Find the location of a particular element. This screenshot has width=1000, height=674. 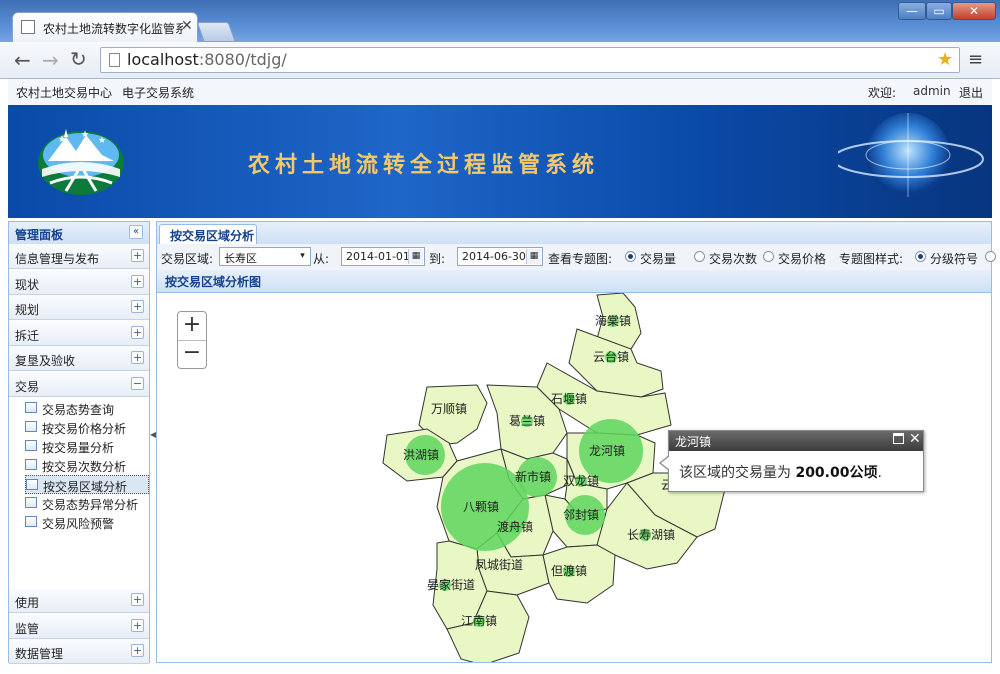

browser-tab: 农村土地流转数字化监管系统 ✕ is located at coordinates (105, 27).